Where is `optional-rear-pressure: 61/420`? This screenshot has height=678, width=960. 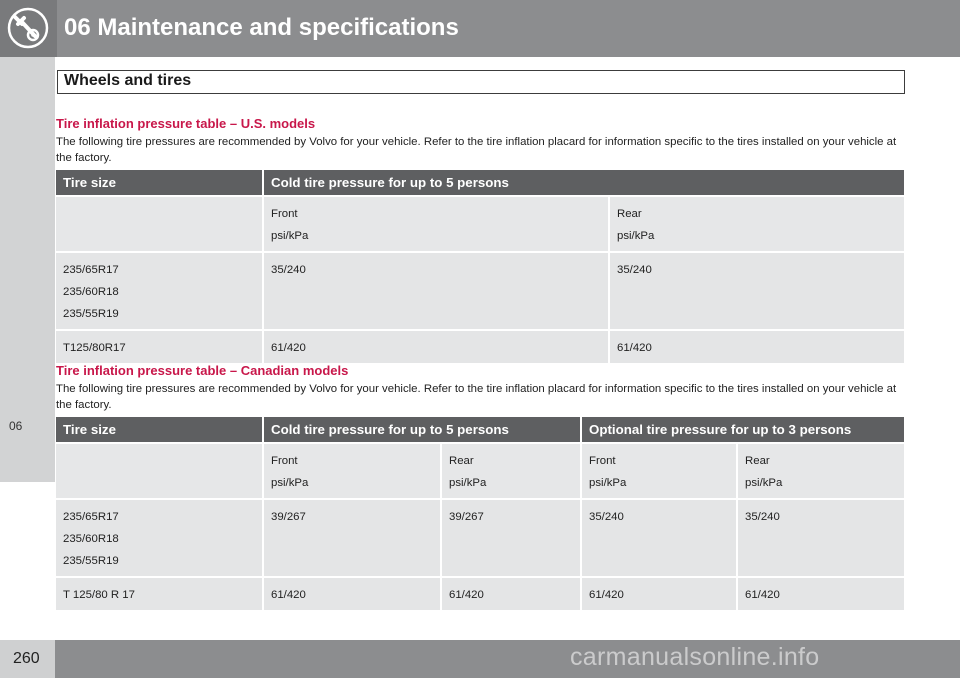
optional-rear-pressure: 61/420 is located at coordinates (821, 594).